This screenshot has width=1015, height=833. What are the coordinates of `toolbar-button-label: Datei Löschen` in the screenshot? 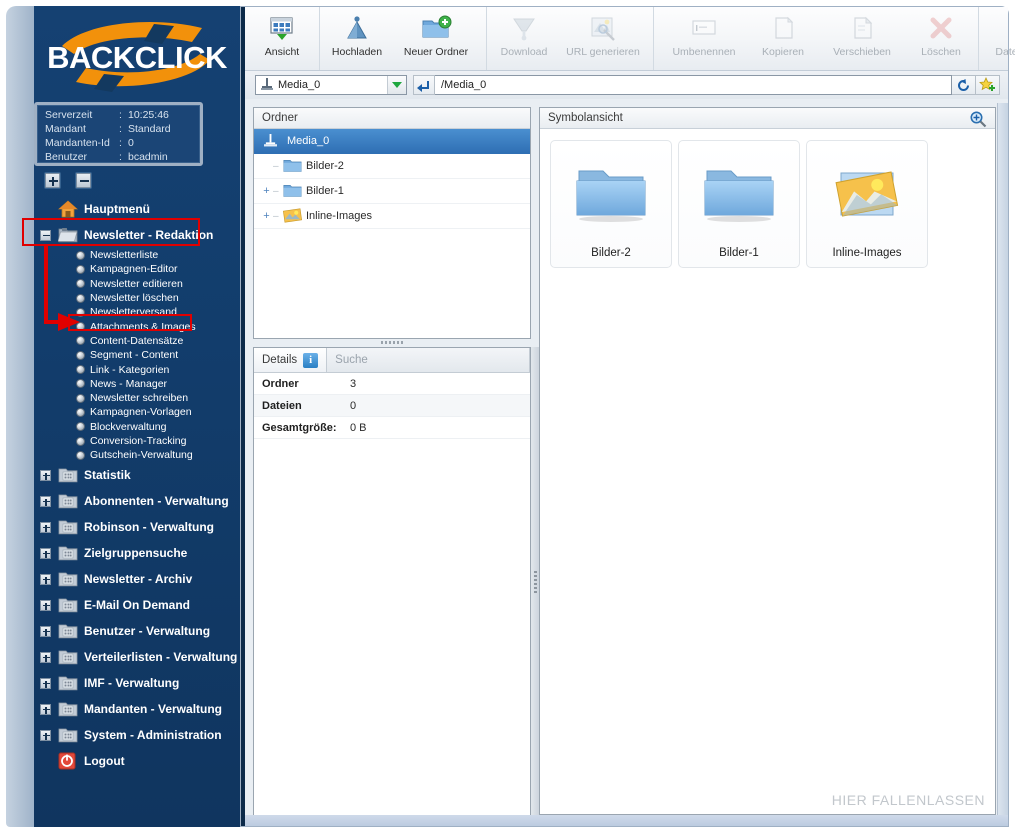 It's located at (1005, 52).